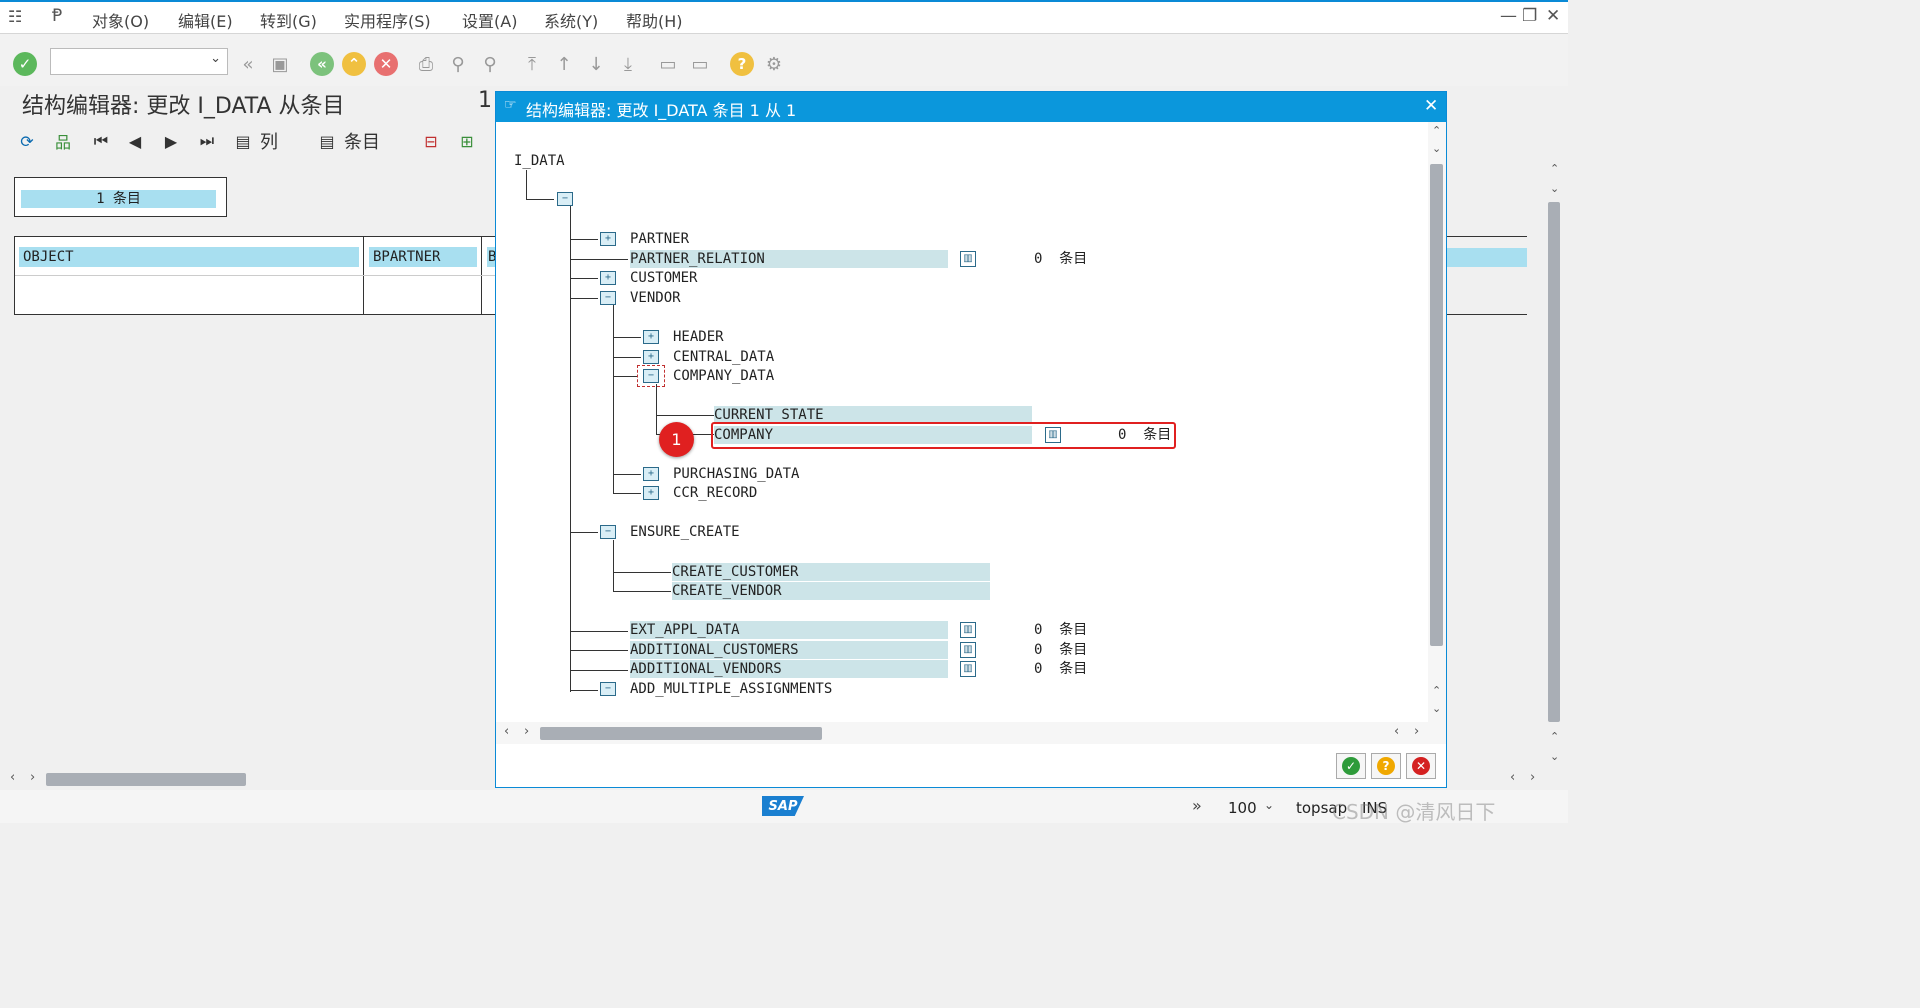  I want to click on gear-icon: ⚙, so click(774, 64).